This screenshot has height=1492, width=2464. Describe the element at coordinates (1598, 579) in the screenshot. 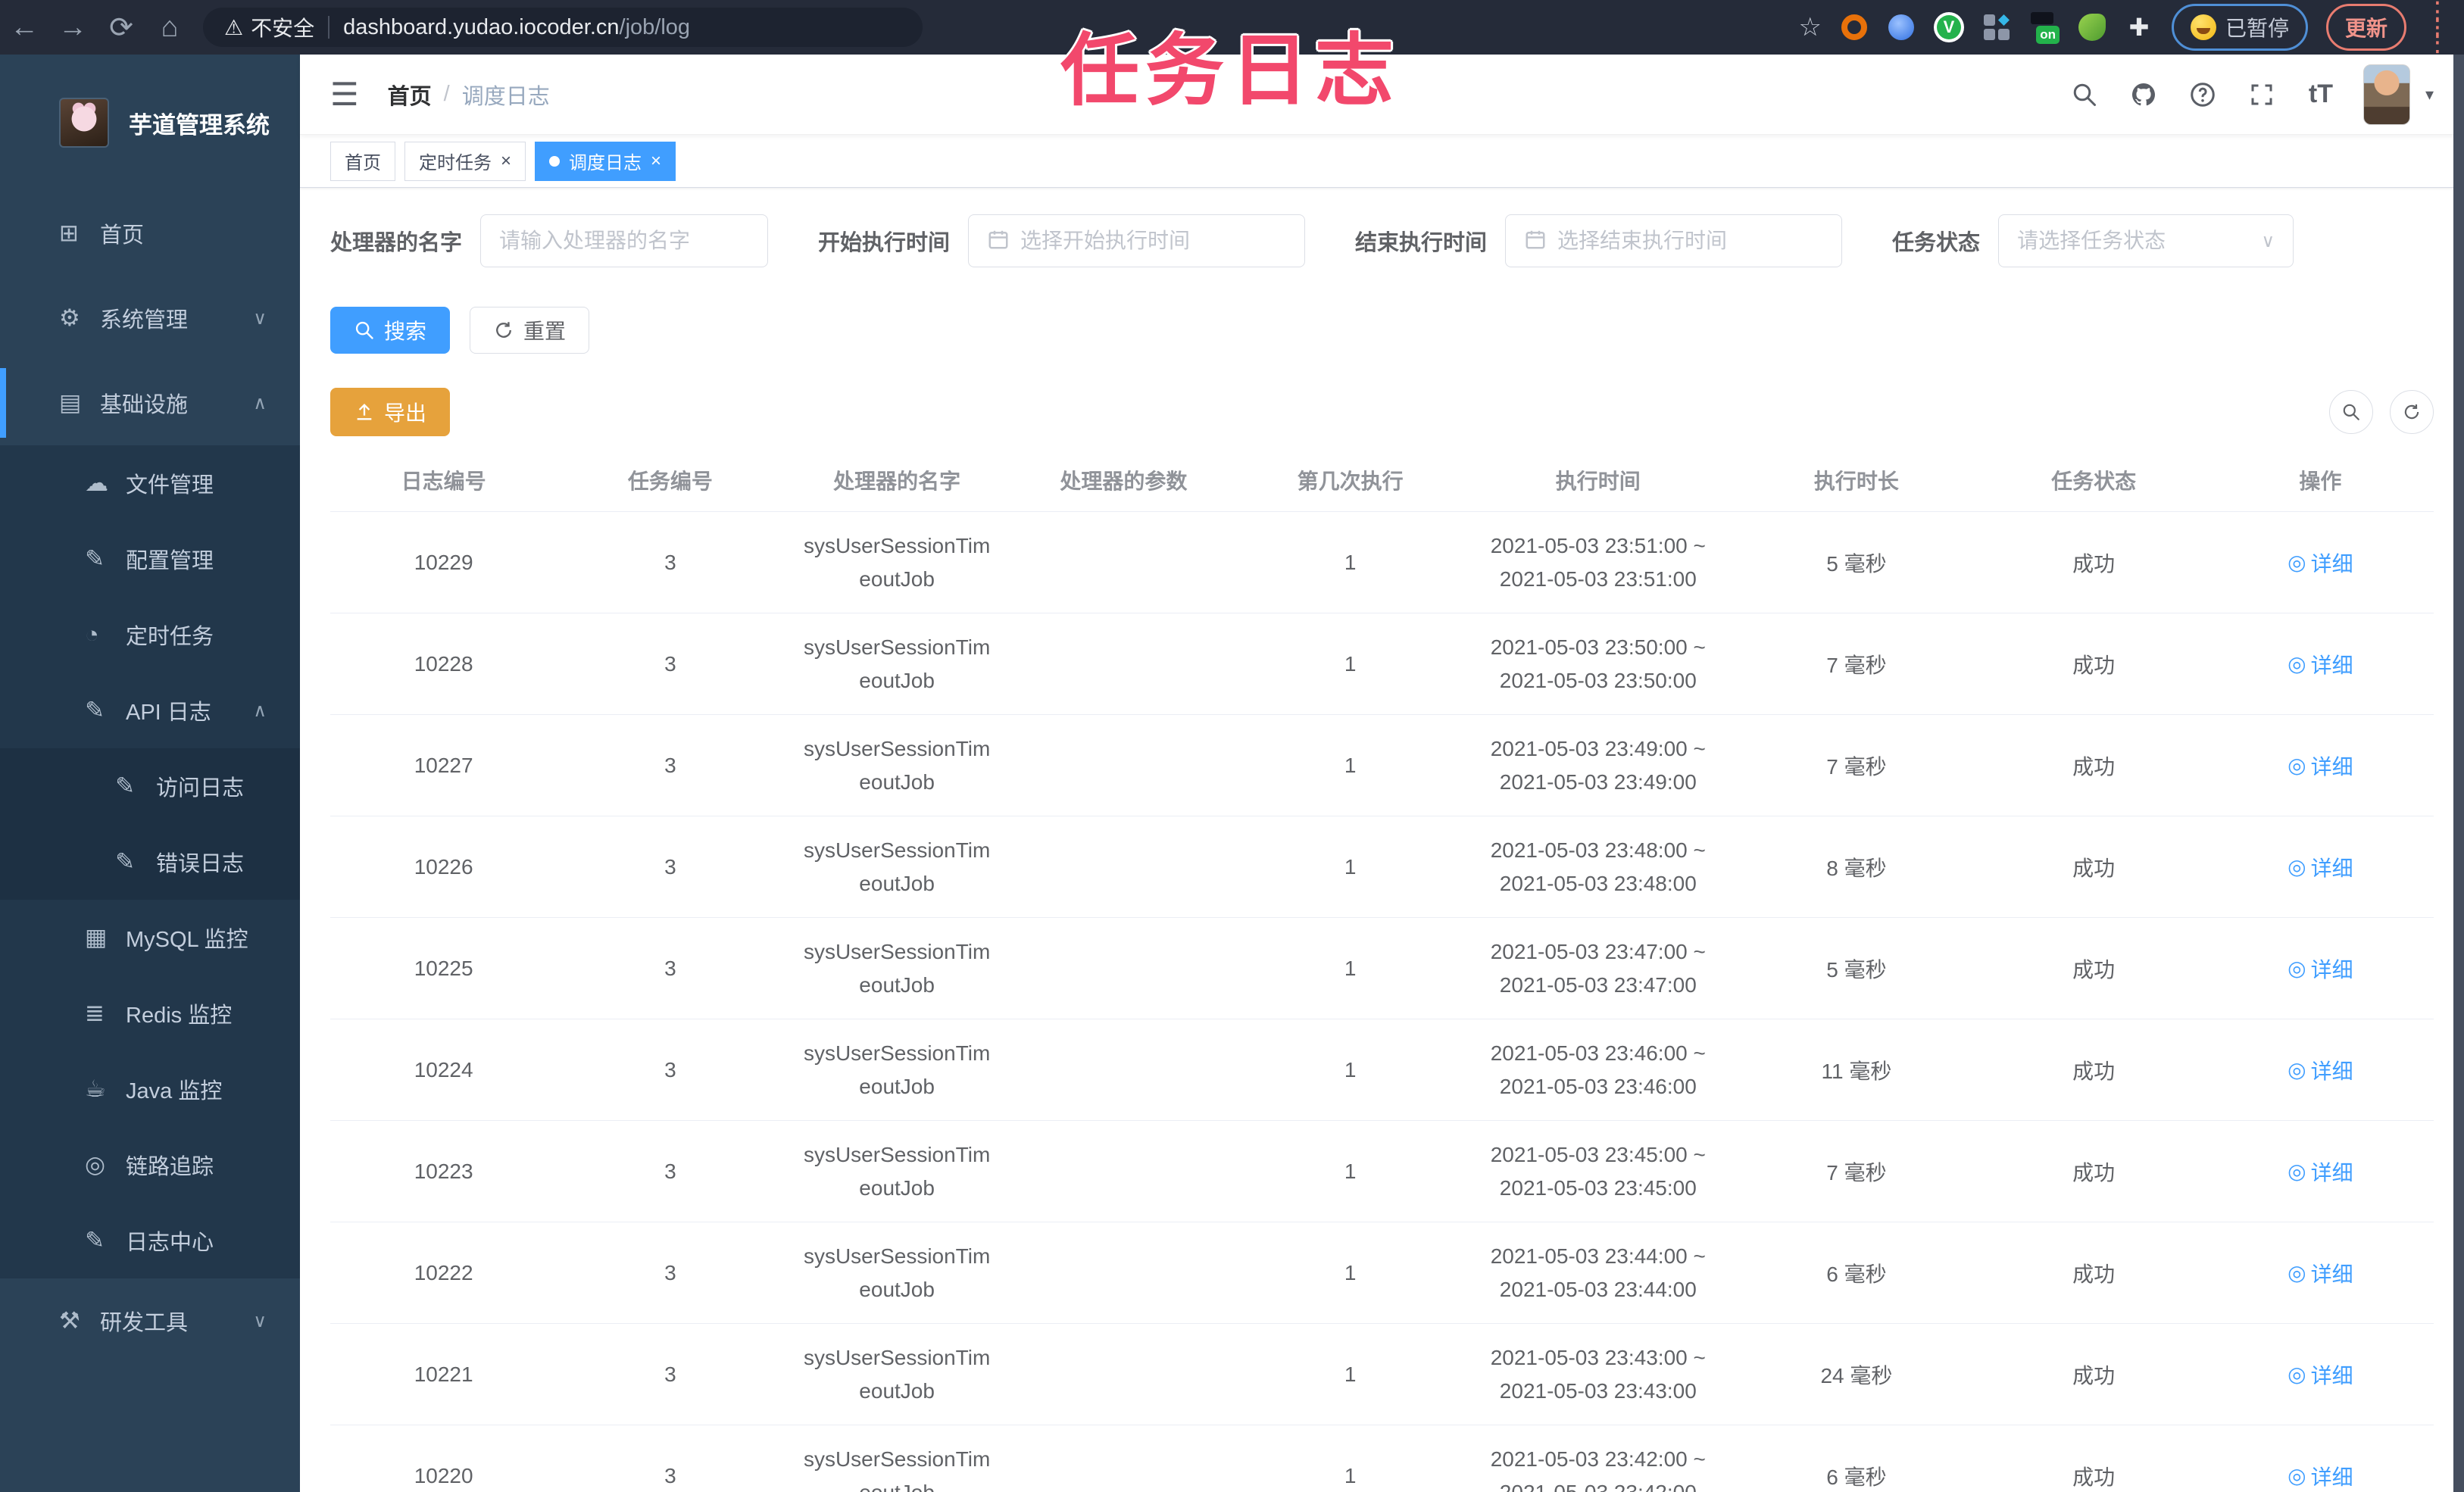

I see `exec-time-end: 2021-05-03 23:51:00` at that location.